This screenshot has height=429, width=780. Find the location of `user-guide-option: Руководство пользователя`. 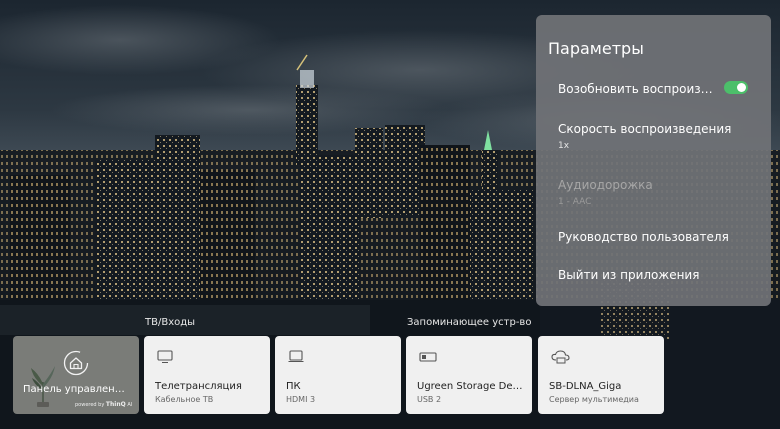

user-guide-option: Руководство пользователя is located at coordinates (658, 237).